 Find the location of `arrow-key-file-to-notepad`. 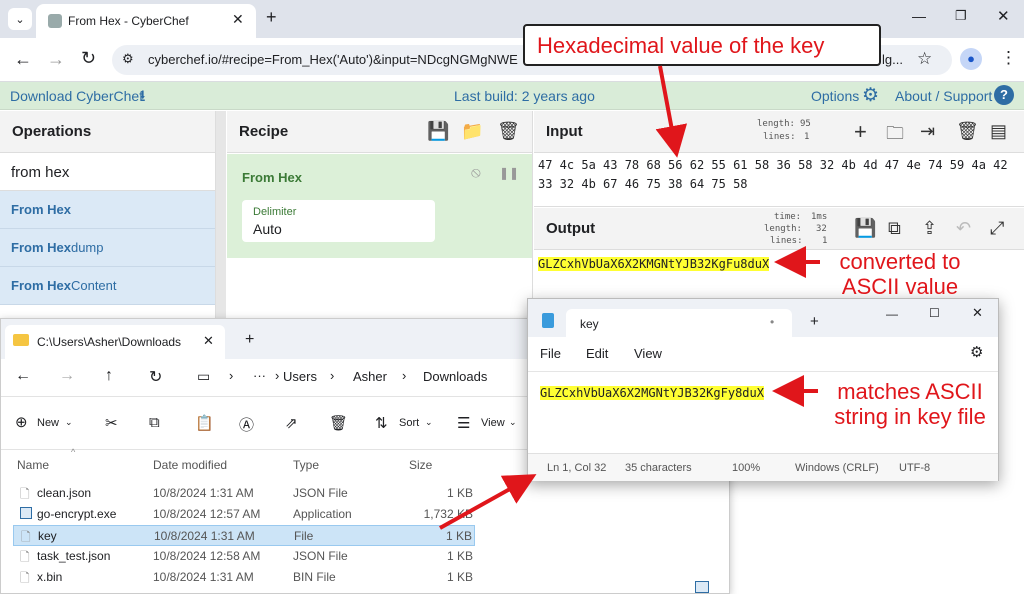

arrow-key-file-to-notepad is located at coordinates (488, 502).